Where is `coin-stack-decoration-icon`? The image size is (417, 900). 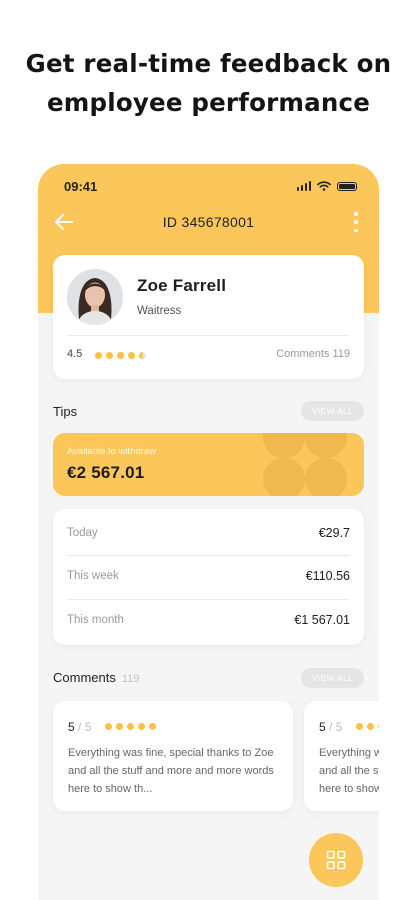
coin-stack-decoration-icon is located at coordinates (305, 464).